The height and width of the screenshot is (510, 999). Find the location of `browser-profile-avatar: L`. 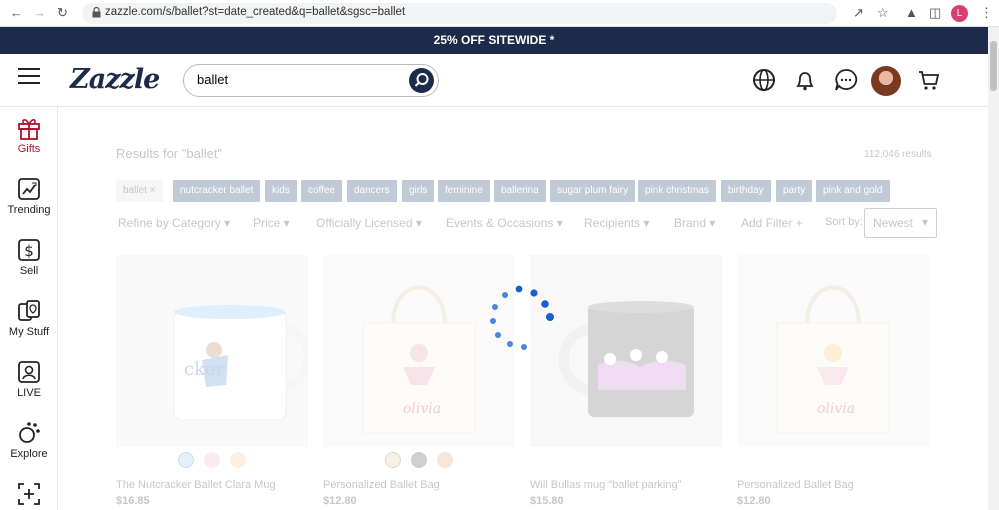

browser-profile-avatar: L is located at coordinates (959, 13).